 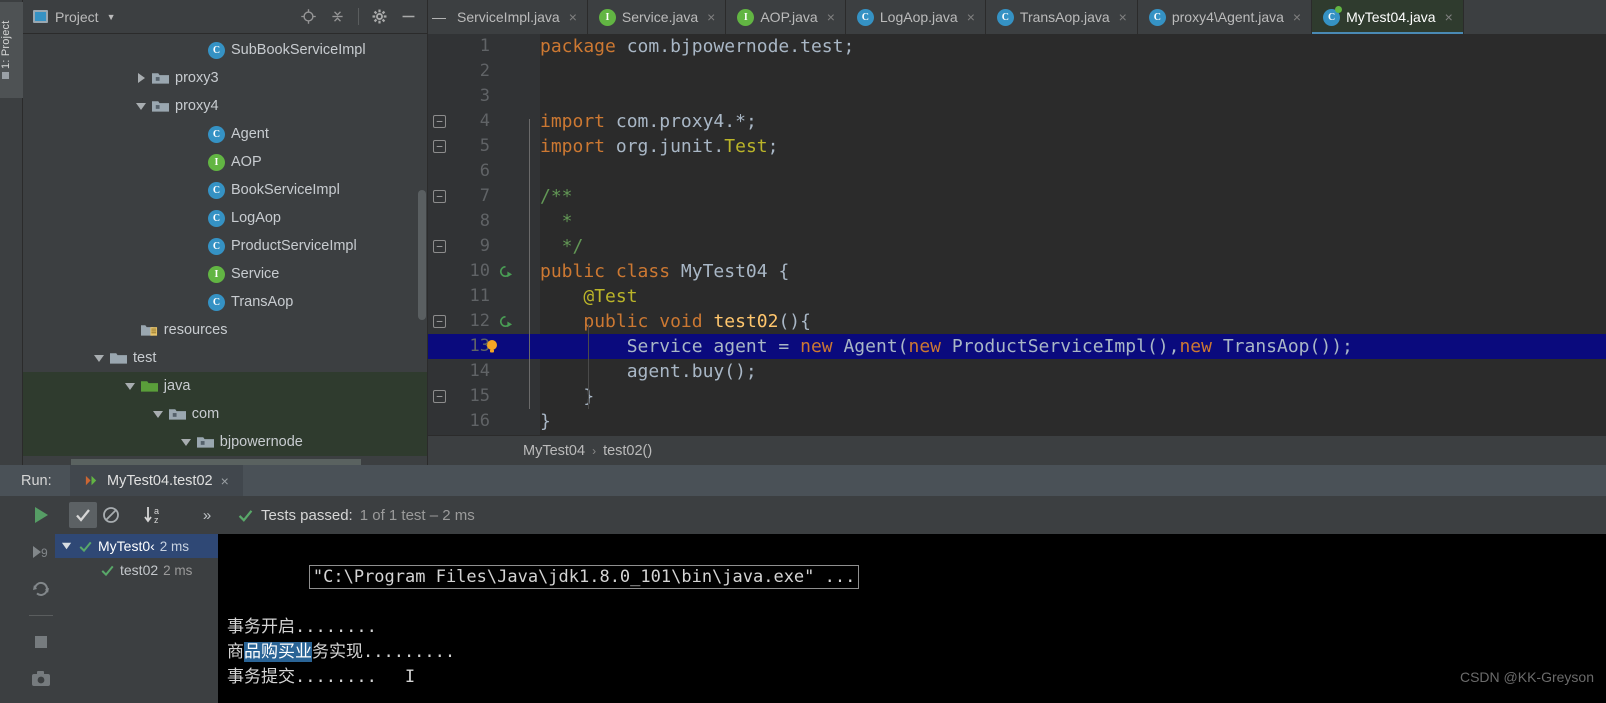 I want to click on breadcrumb: MyTest04 › test02(), so click(x=1017, y=450).